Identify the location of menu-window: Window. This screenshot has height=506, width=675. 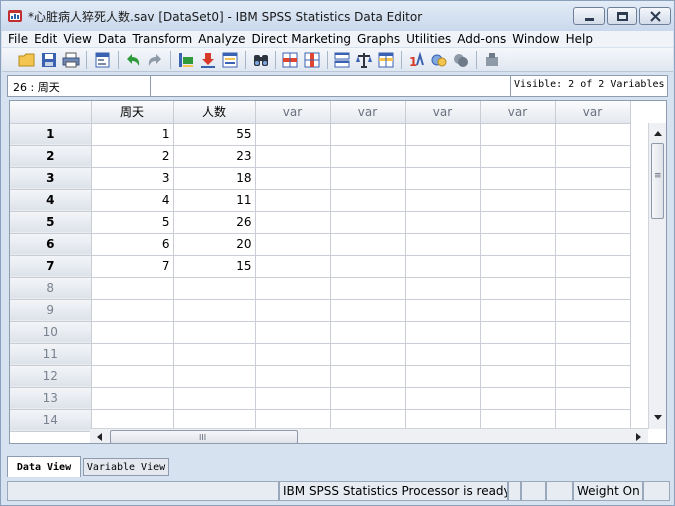
(535, 39).